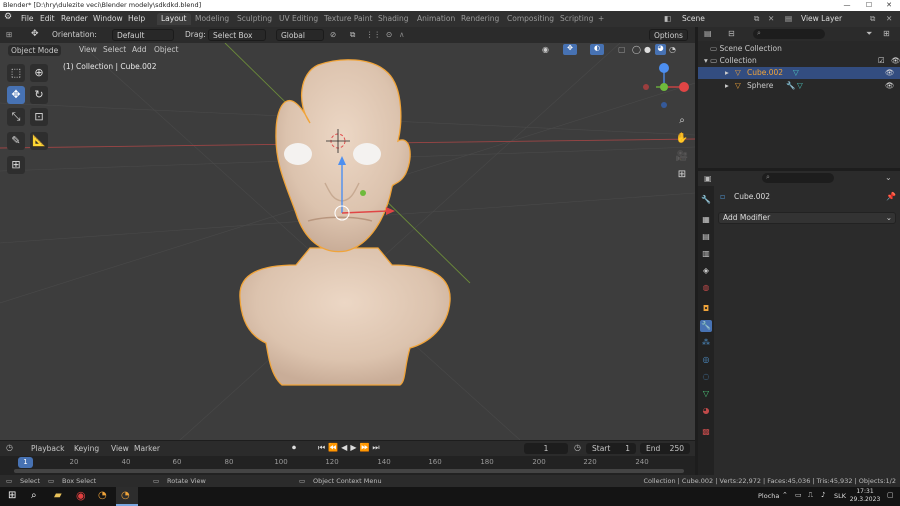  What do you see at coordinates (545, 49) in the screenshot?
I see `visibility-icon: ◉` at bounding box center [545, 49].